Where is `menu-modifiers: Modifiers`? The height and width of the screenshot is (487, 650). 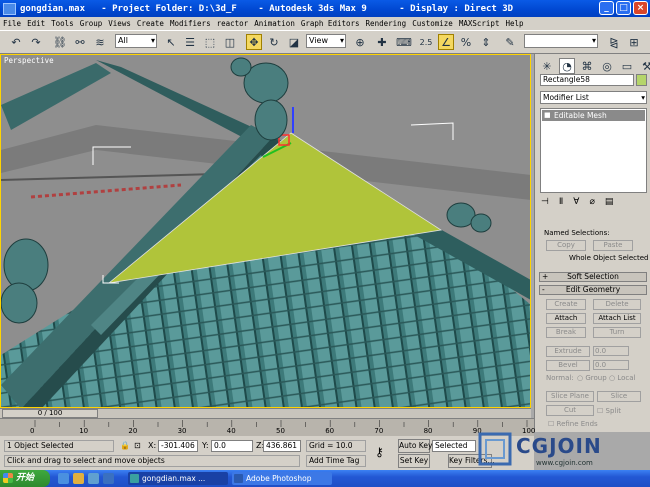 menu-modifiers: Modifiers is located at coordinates (190, 23).